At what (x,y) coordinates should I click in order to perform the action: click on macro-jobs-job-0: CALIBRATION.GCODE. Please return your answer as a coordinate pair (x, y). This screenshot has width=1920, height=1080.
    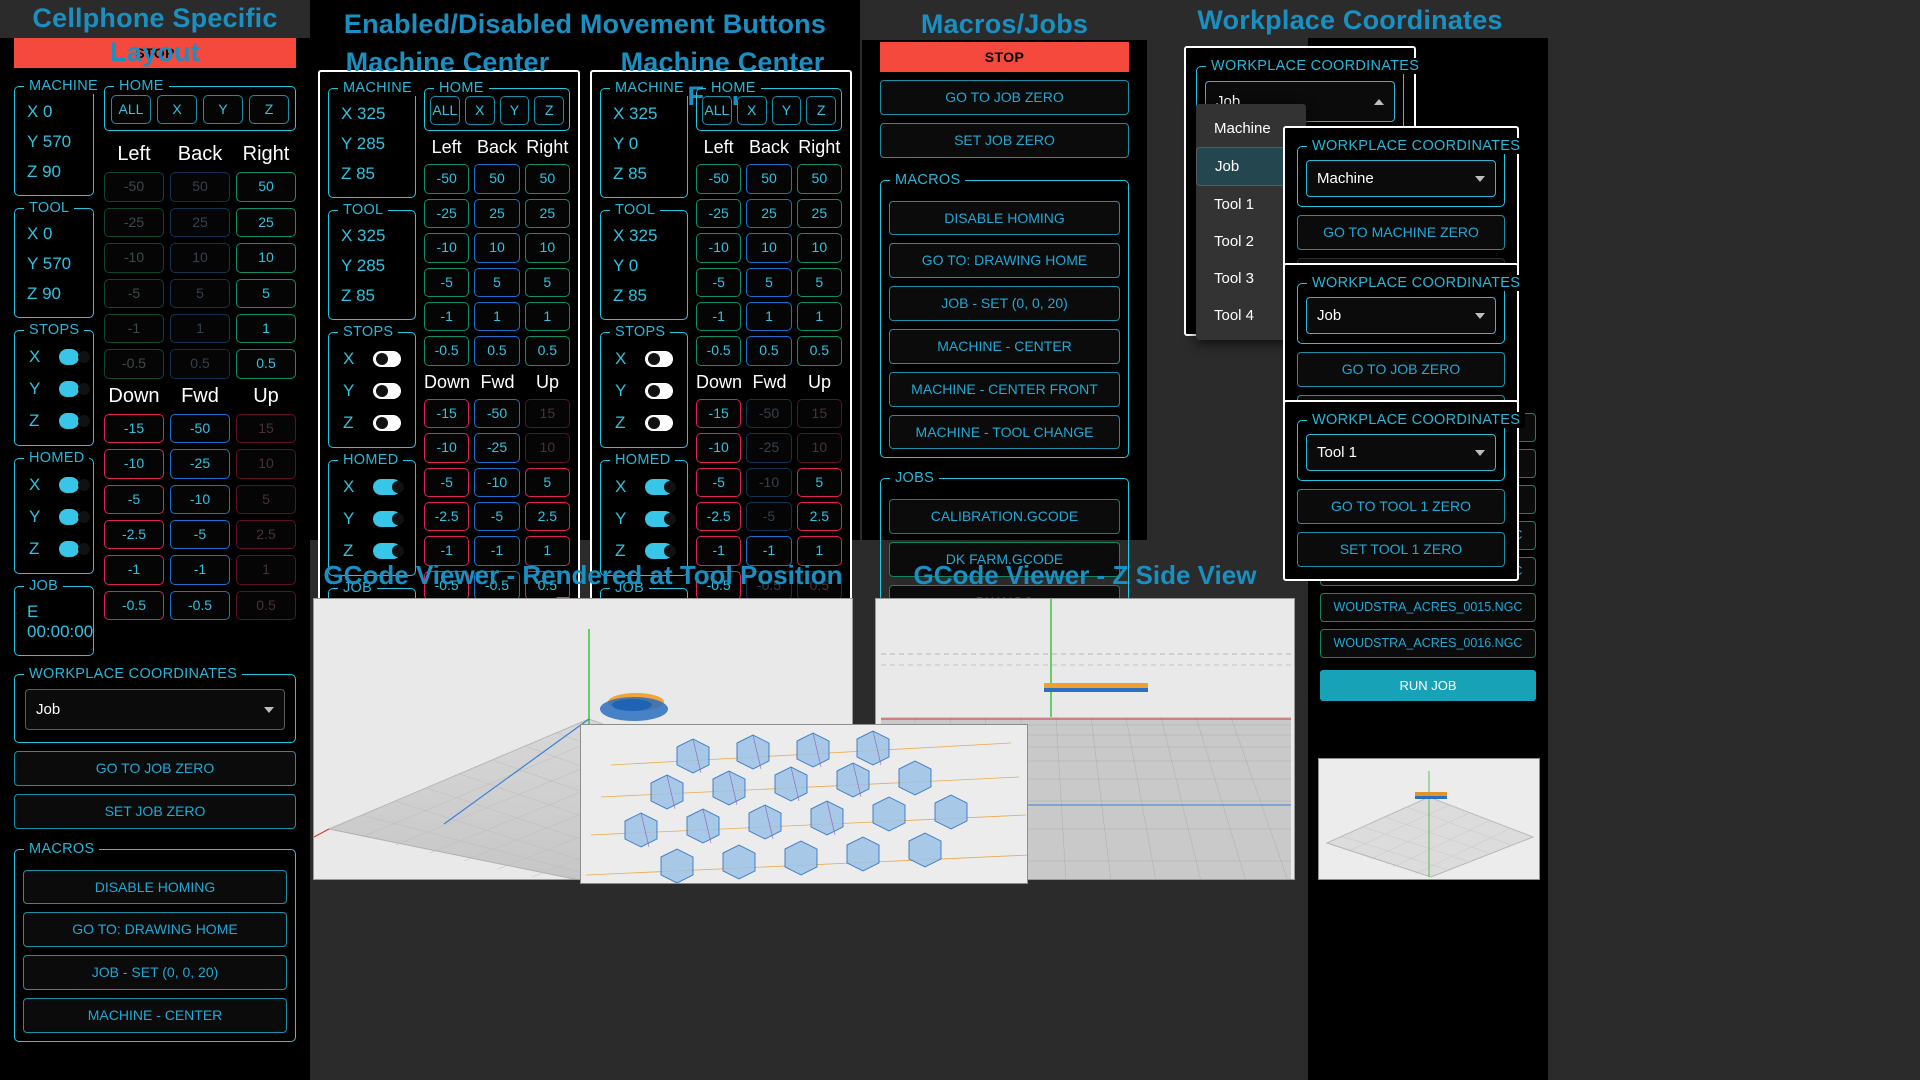
    Looking at the image, I should click on (1004, 517).